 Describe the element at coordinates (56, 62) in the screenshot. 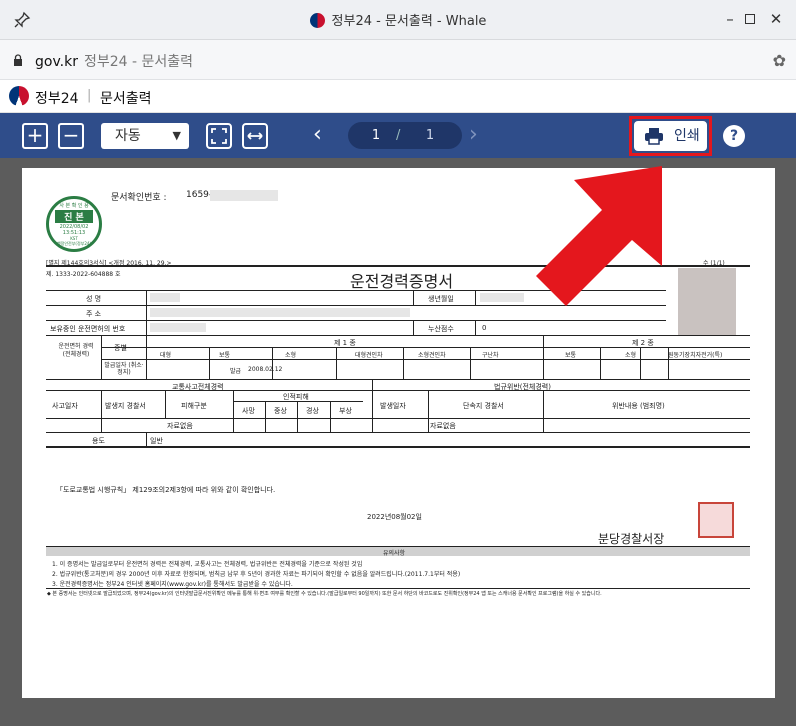

I see `url-domain: gov.kr` at that location.